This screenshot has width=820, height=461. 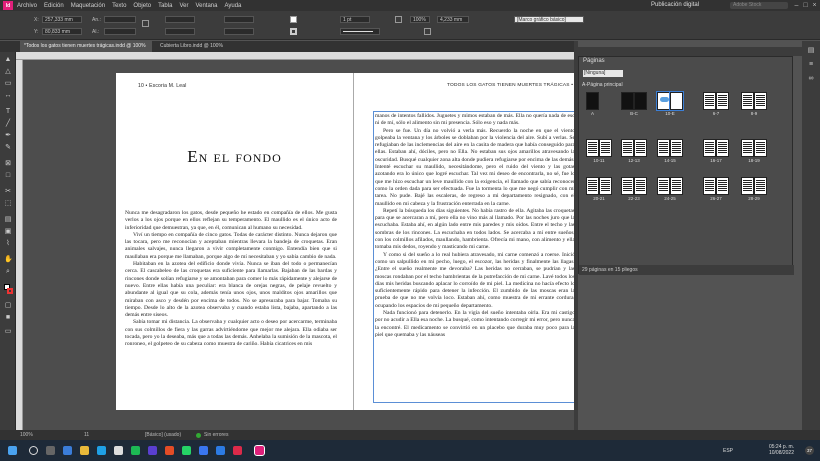 What do you see at coordinates (183, 6) in the screenshot?
I see `menu-ver: Ver` at bounding box center [183, 6].